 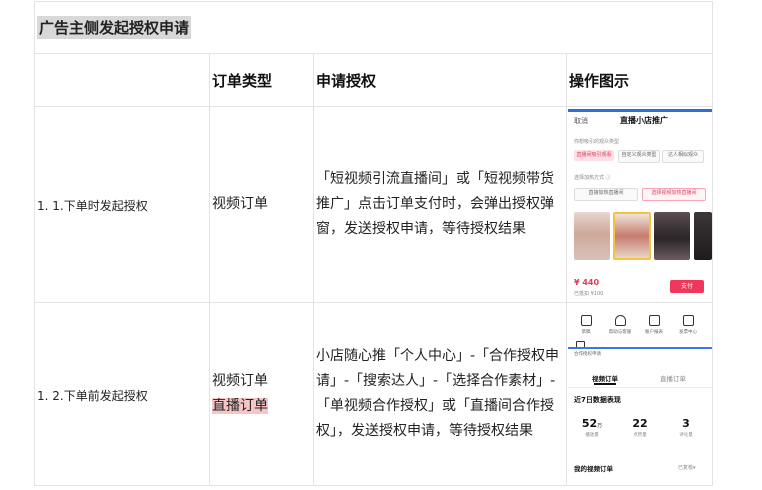 What do you see at coordinates (597, 400) in the screenshot?
I see `stats-title: 近7日数据表现` at bounding box center [597, 400].